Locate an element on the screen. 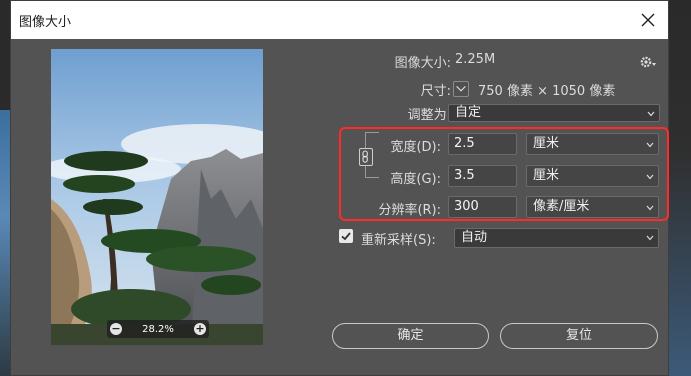 This screenshot has height=376, width=691. zoom-in-icon: + is located at coordinates (200, 329).